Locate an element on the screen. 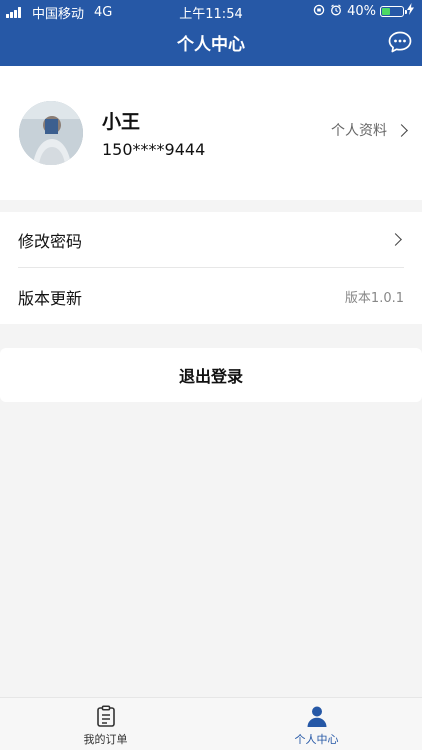 This screenshot has height=750, width=422. settings-list: 修改密码 版本更新 版本1.0.1 is located at coordinates (211, 268).